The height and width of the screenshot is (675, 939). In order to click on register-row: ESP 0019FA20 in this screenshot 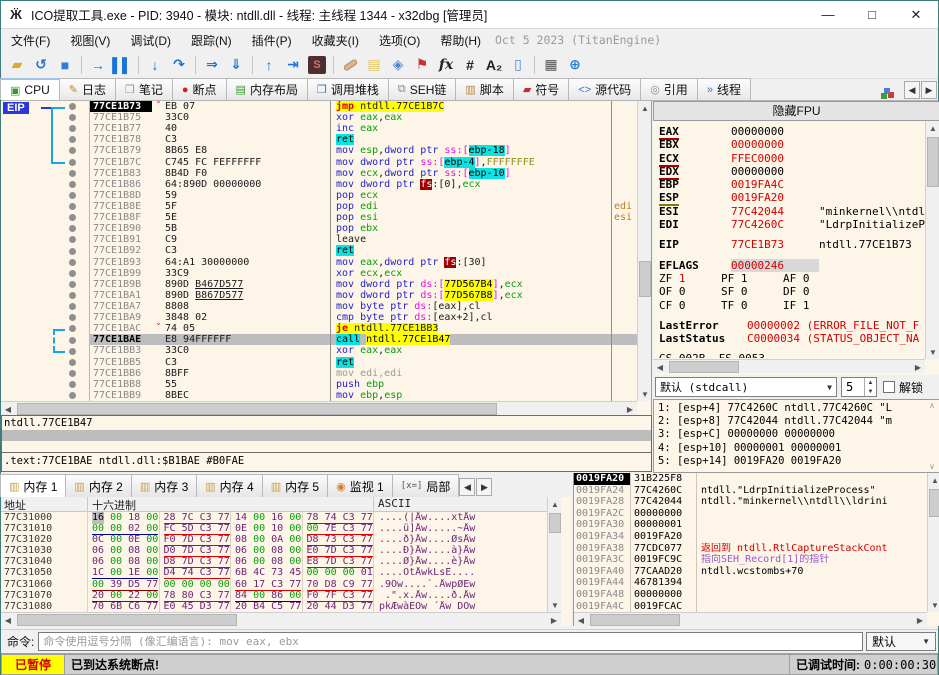, I will do `click(792, 199)`.